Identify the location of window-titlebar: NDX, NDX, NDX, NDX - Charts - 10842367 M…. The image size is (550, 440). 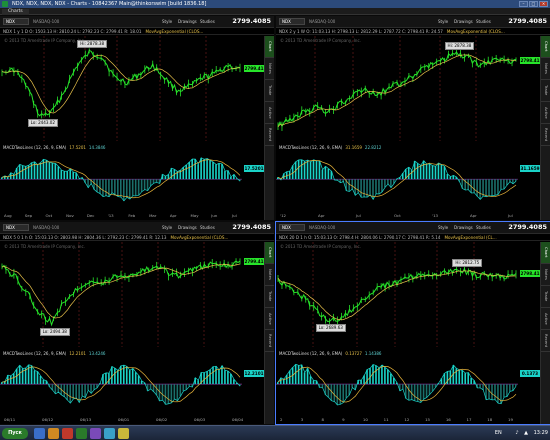
(275, 4).